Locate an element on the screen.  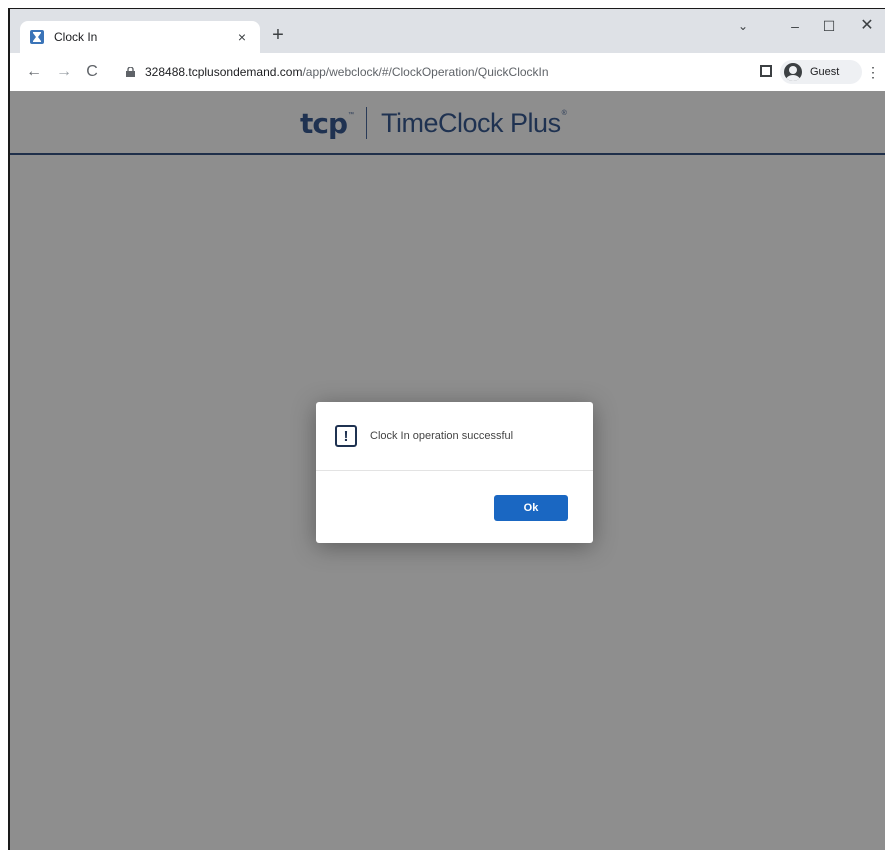
new-tab-icon: + is located at coordinates (278, 36).